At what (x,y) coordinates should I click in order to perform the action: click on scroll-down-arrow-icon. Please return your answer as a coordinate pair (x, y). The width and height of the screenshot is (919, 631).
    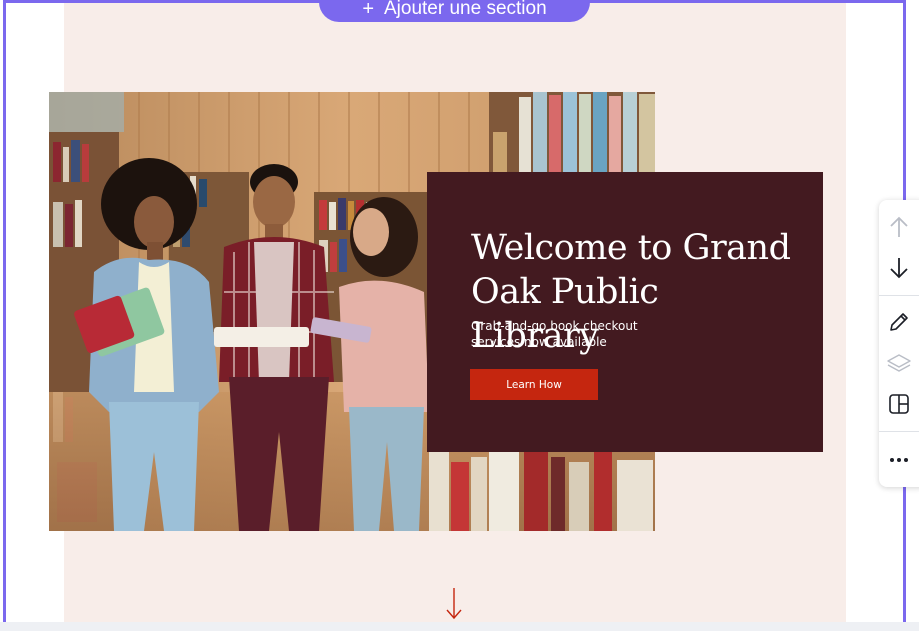
    Looking at the image, I should click on (454, 603).